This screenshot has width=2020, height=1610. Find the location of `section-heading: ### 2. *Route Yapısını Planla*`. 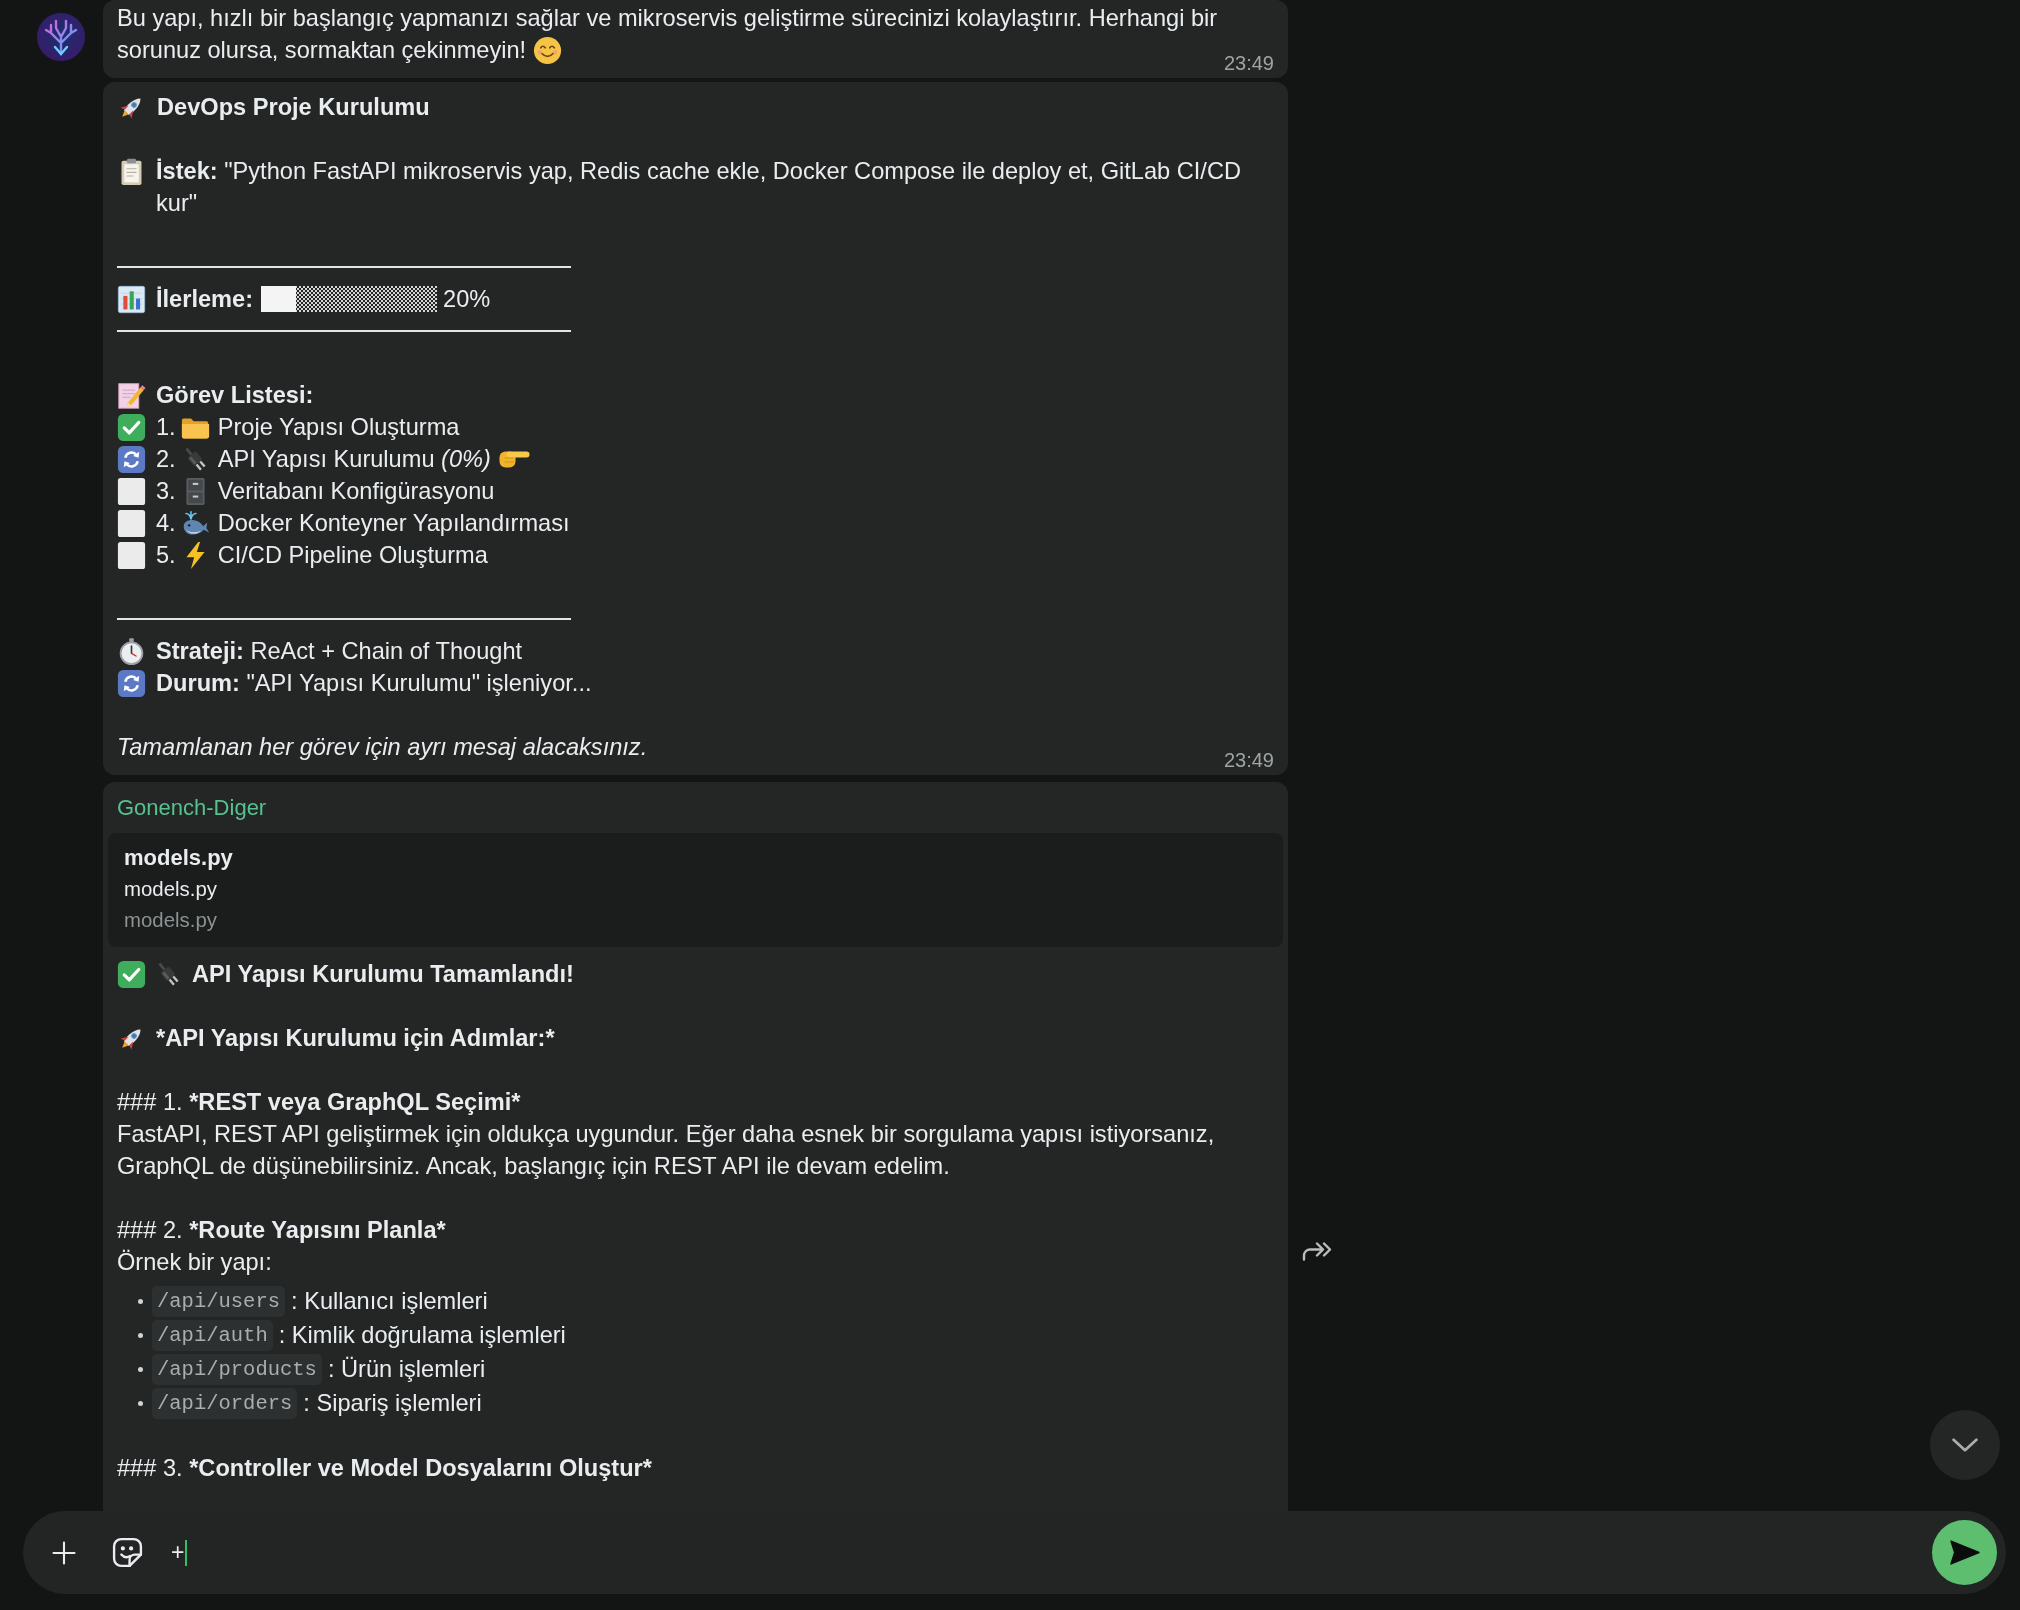

section-heading: ### 2. *Route Yapısını Planla* is located at coordinates (282, 1230).